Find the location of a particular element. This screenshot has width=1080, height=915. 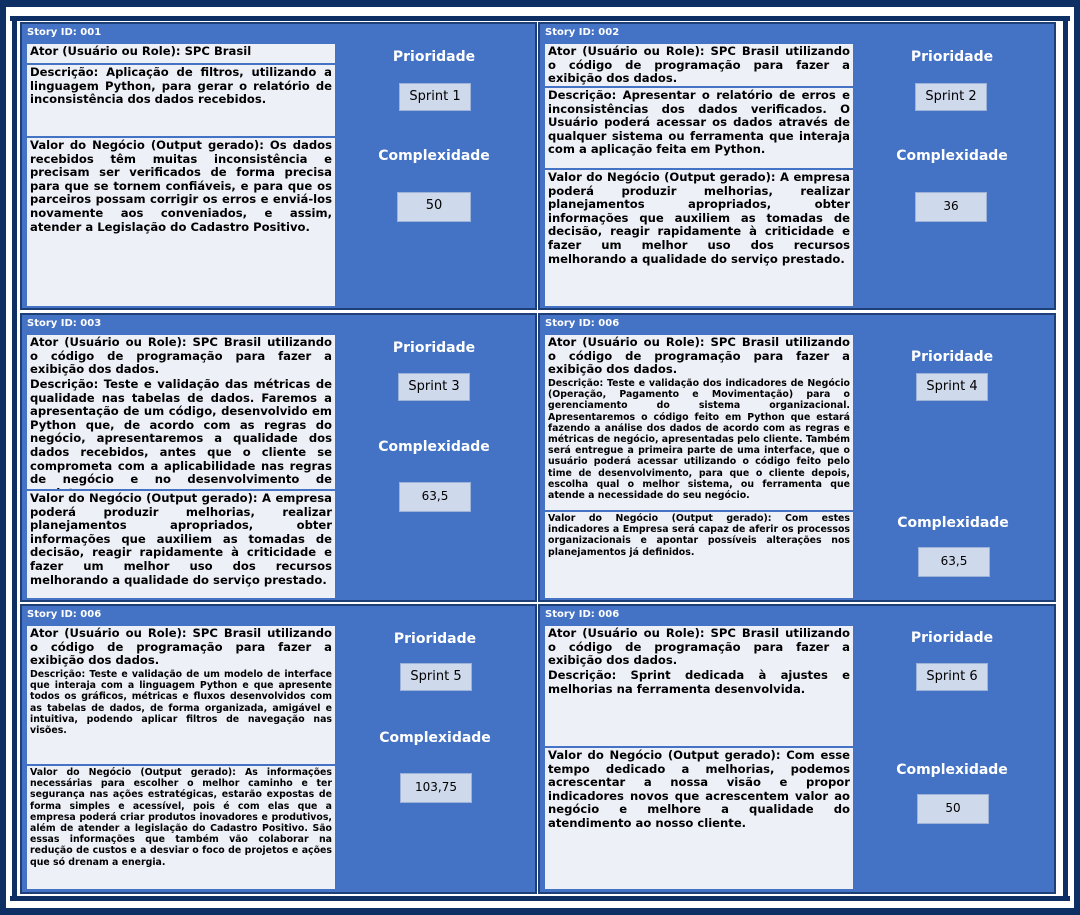

sprint-badge: Sprint 5 is located at coordinates (436, 677).